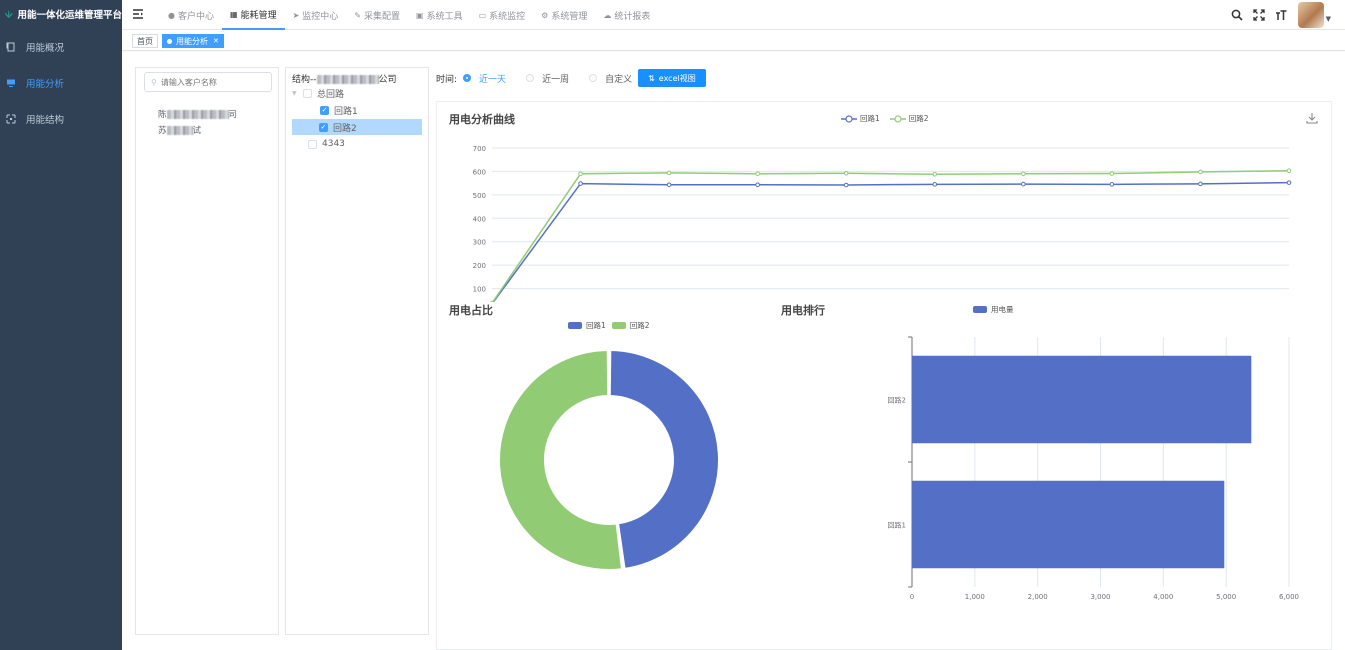 This screenshot has width=1345, height=650. Describe the element at coordinates (1289, 597) in the screenshot. I see `x-tick-label: 6,000` at that location.